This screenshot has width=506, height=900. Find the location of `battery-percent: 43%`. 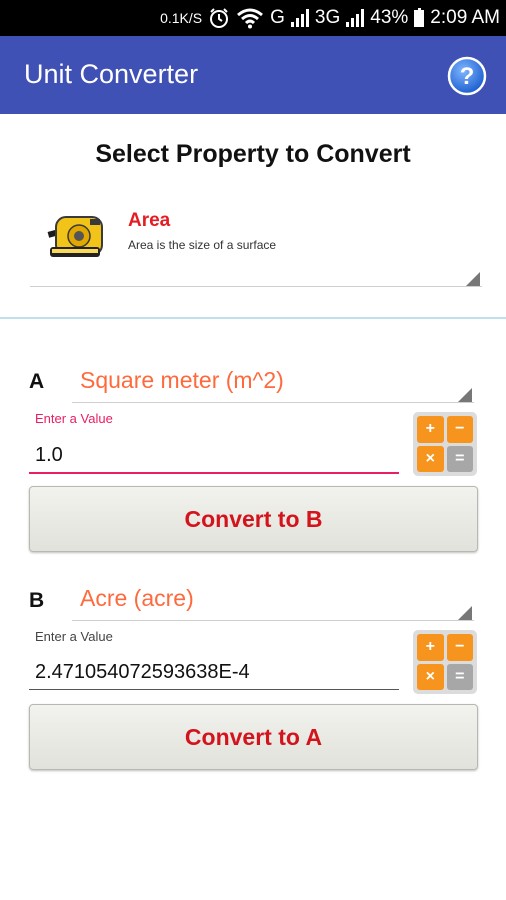

battery-percent: 43% is located at coordinates (389, 17).